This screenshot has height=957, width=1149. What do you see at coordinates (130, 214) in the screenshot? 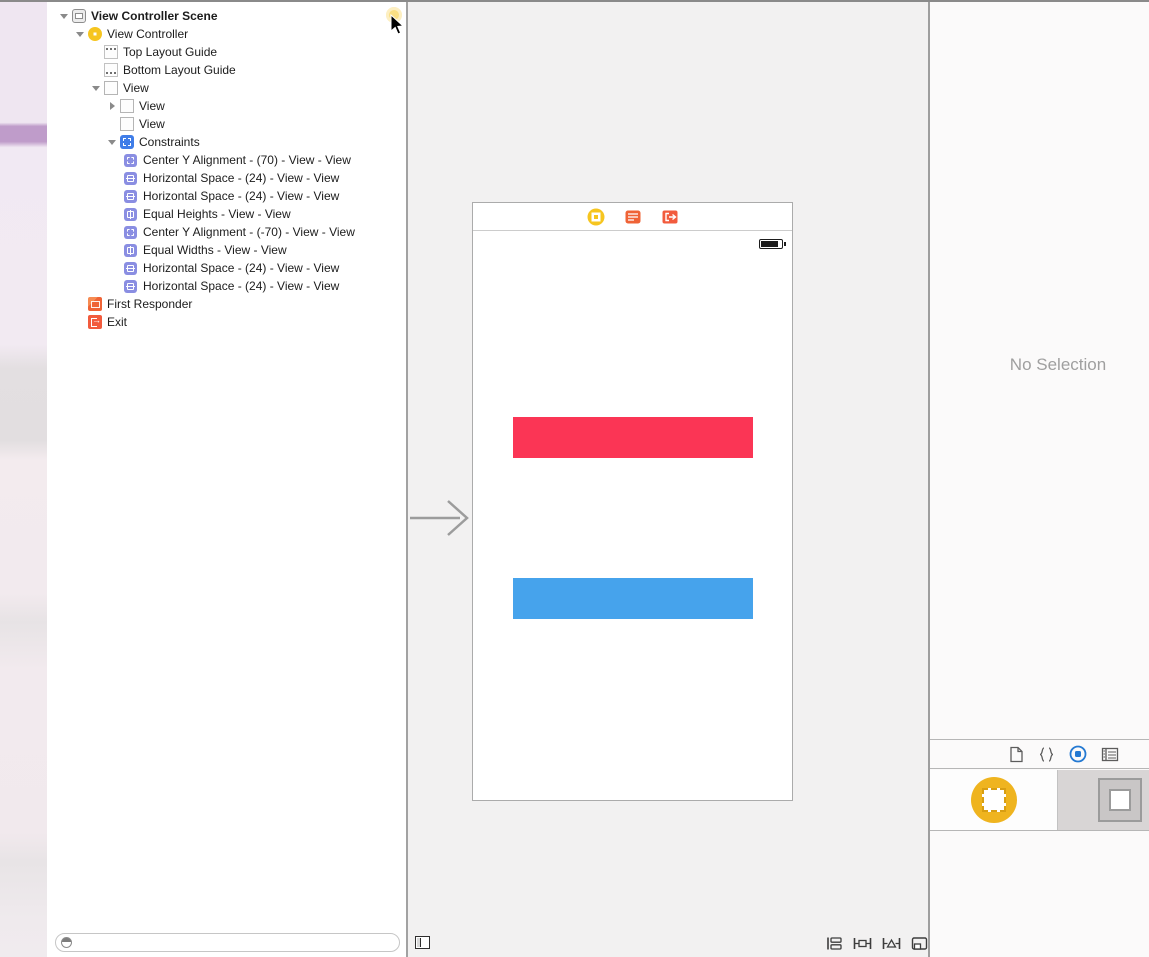
I see `equal-heights-constraint-icon` at bounding box center [130, 214].